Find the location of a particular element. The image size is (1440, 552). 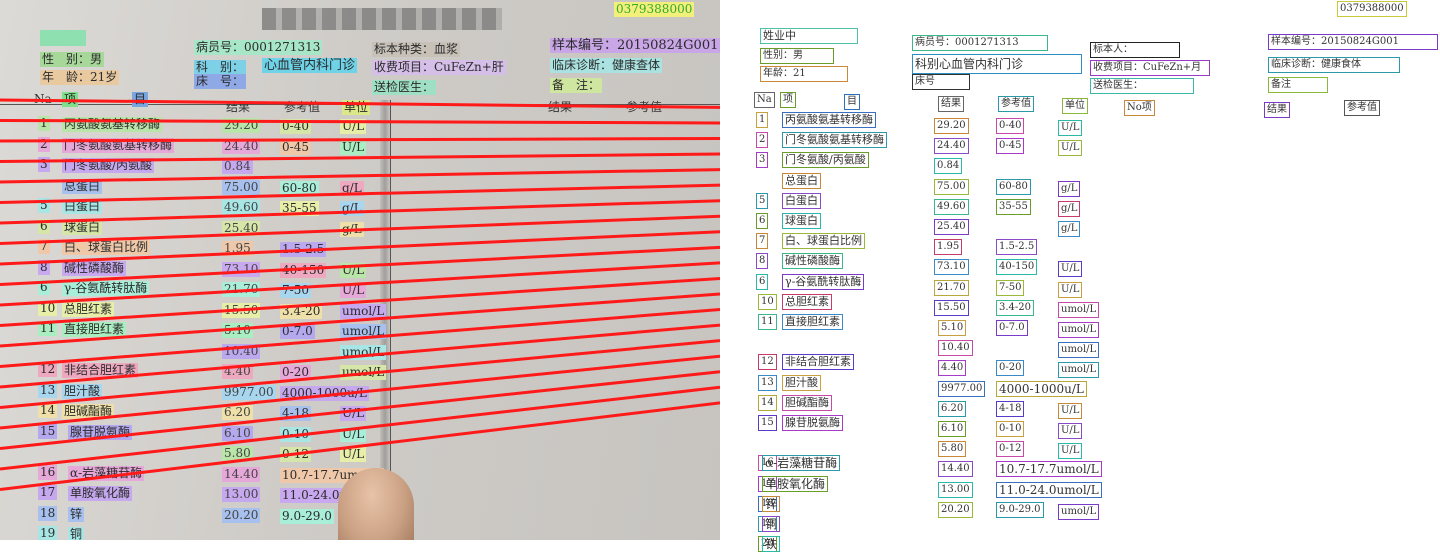

render-row-item: 胆汁酸 is located at coordinates (801, 382).